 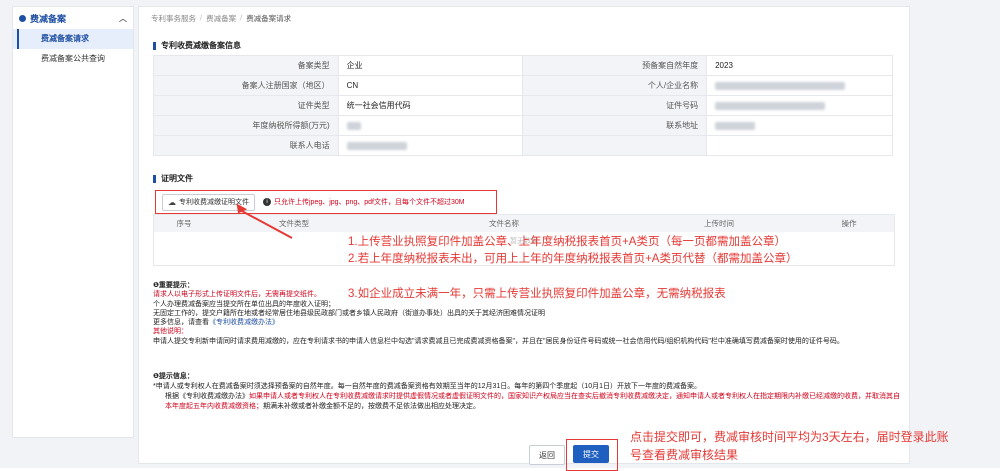 I want to click on column-header: 序号, so click(x=184, y=223).